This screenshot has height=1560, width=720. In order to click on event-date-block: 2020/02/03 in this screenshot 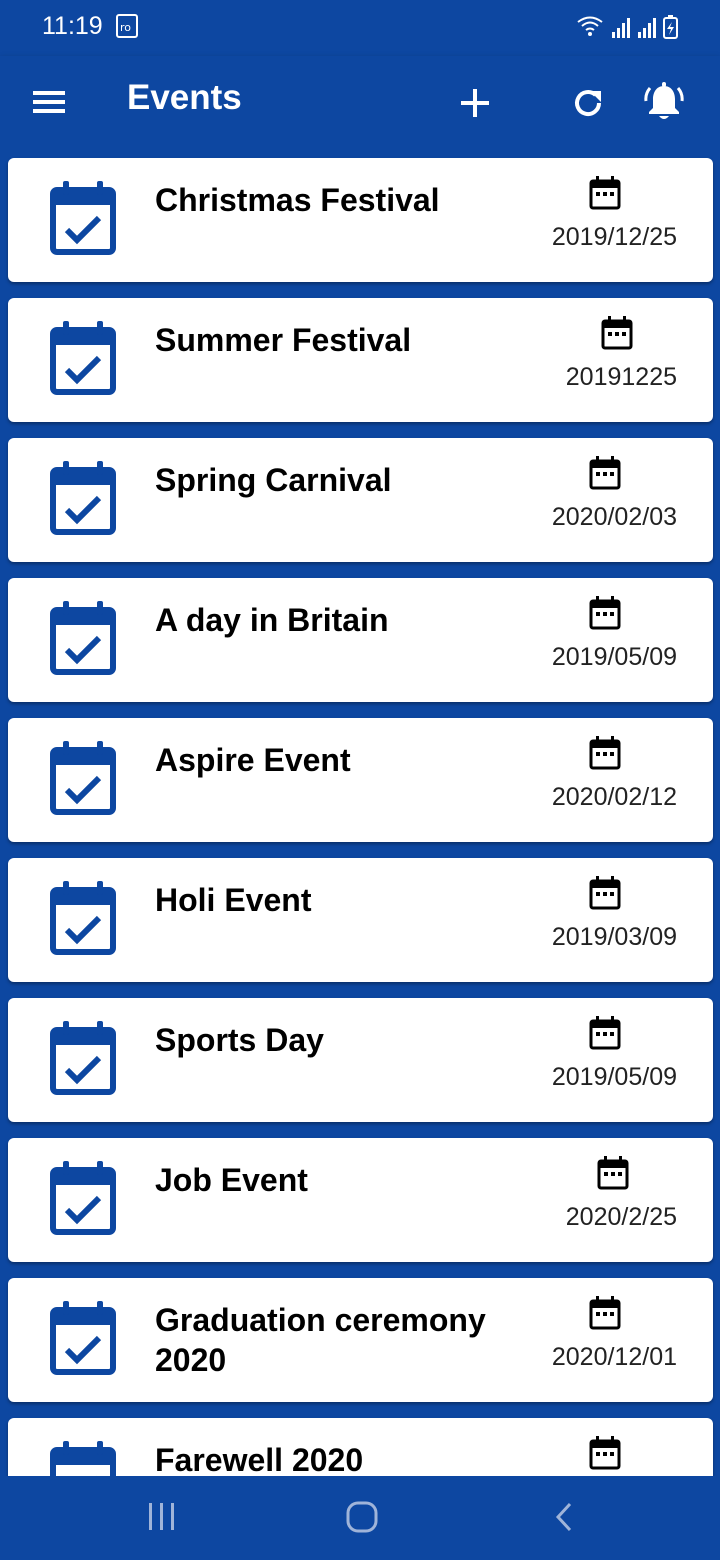, I will do `click(597, 501)`.